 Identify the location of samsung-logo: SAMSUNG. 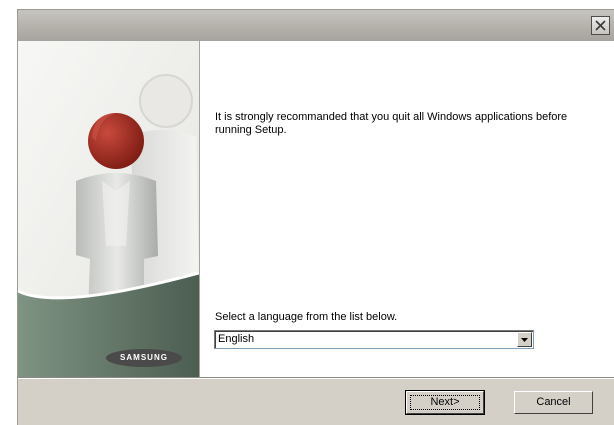
(144, 358).